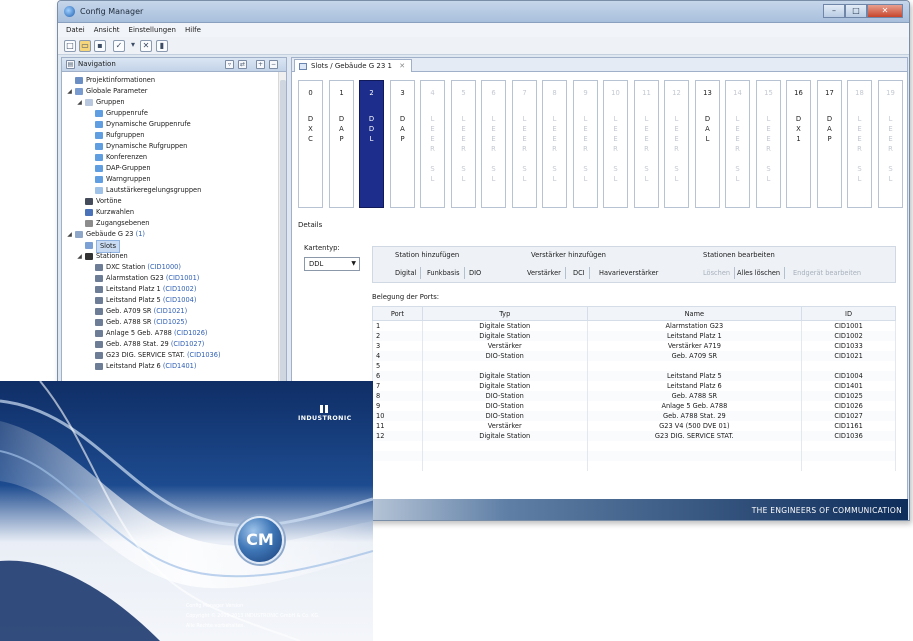 The height and width of the screenshot is (641, 913). I want to click on tree-item: Dynamische Rufgruppen, so click(174, 146).